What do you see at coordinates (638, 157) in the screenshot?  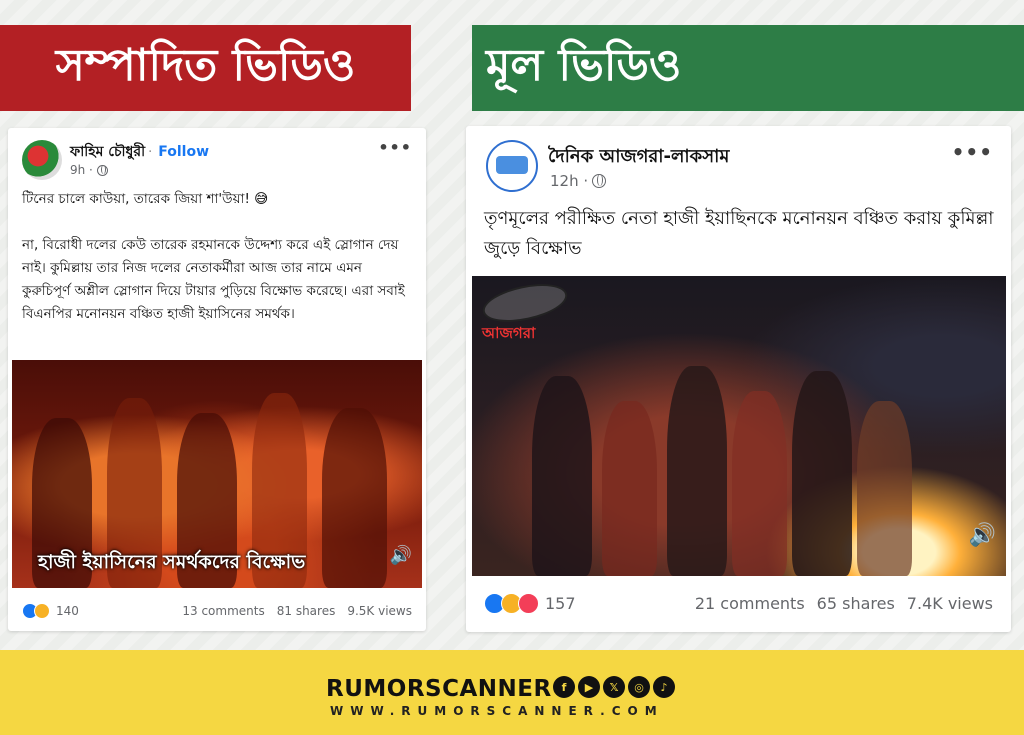 I see `post-author: দৈনিক আজগরা-লাকসাম` at bounding box center [638, 157].